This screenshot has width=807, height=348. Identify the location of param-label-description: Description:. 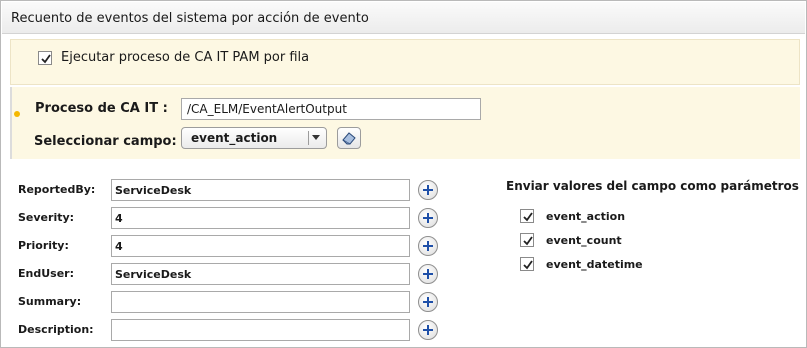
(56, 329).